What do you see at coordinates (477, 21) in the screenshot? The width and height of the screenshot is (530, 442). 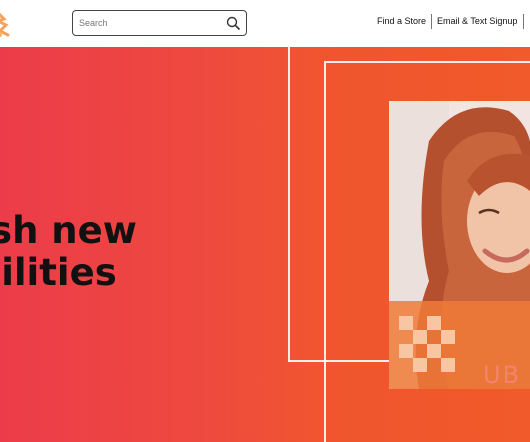 I see `email-text-signup-link: Email & Text Signup` at bounding box center [477, 21].